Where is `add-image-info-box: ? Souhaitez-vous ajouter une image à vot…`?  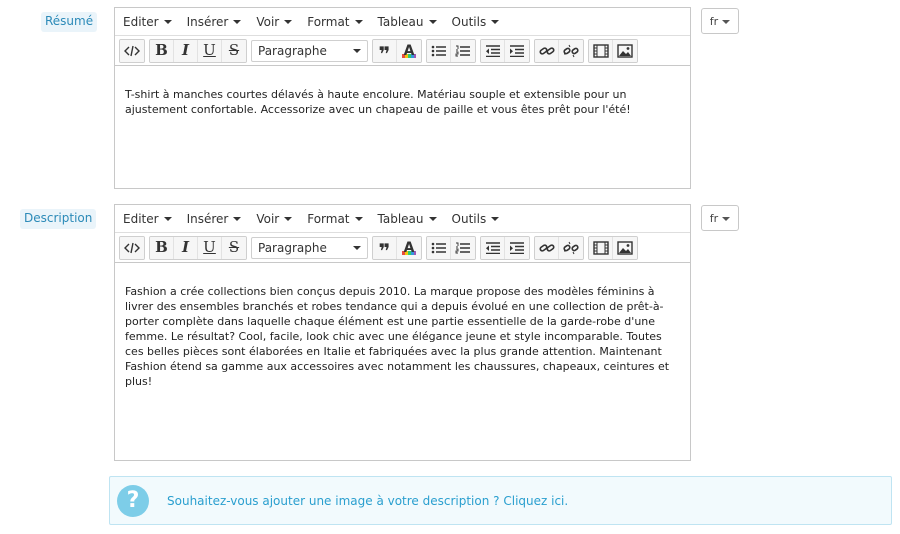 add-image-info-box: ? Souhaitez-vous ajouter une image à vot… is located at coordinates (500, 500).